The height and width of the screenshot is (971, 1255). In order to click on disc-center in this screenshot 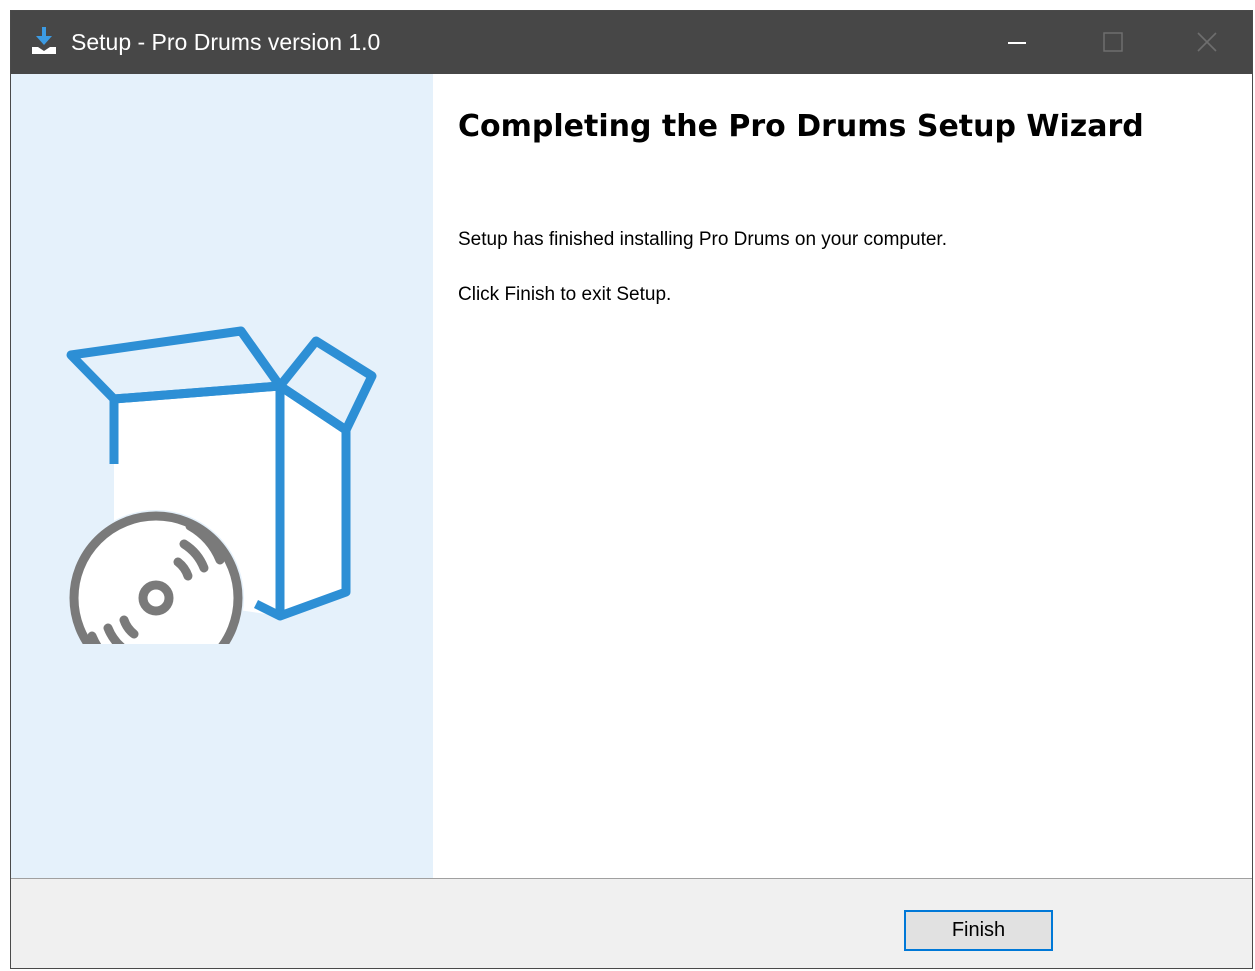, I will do `click(156, 598)`.